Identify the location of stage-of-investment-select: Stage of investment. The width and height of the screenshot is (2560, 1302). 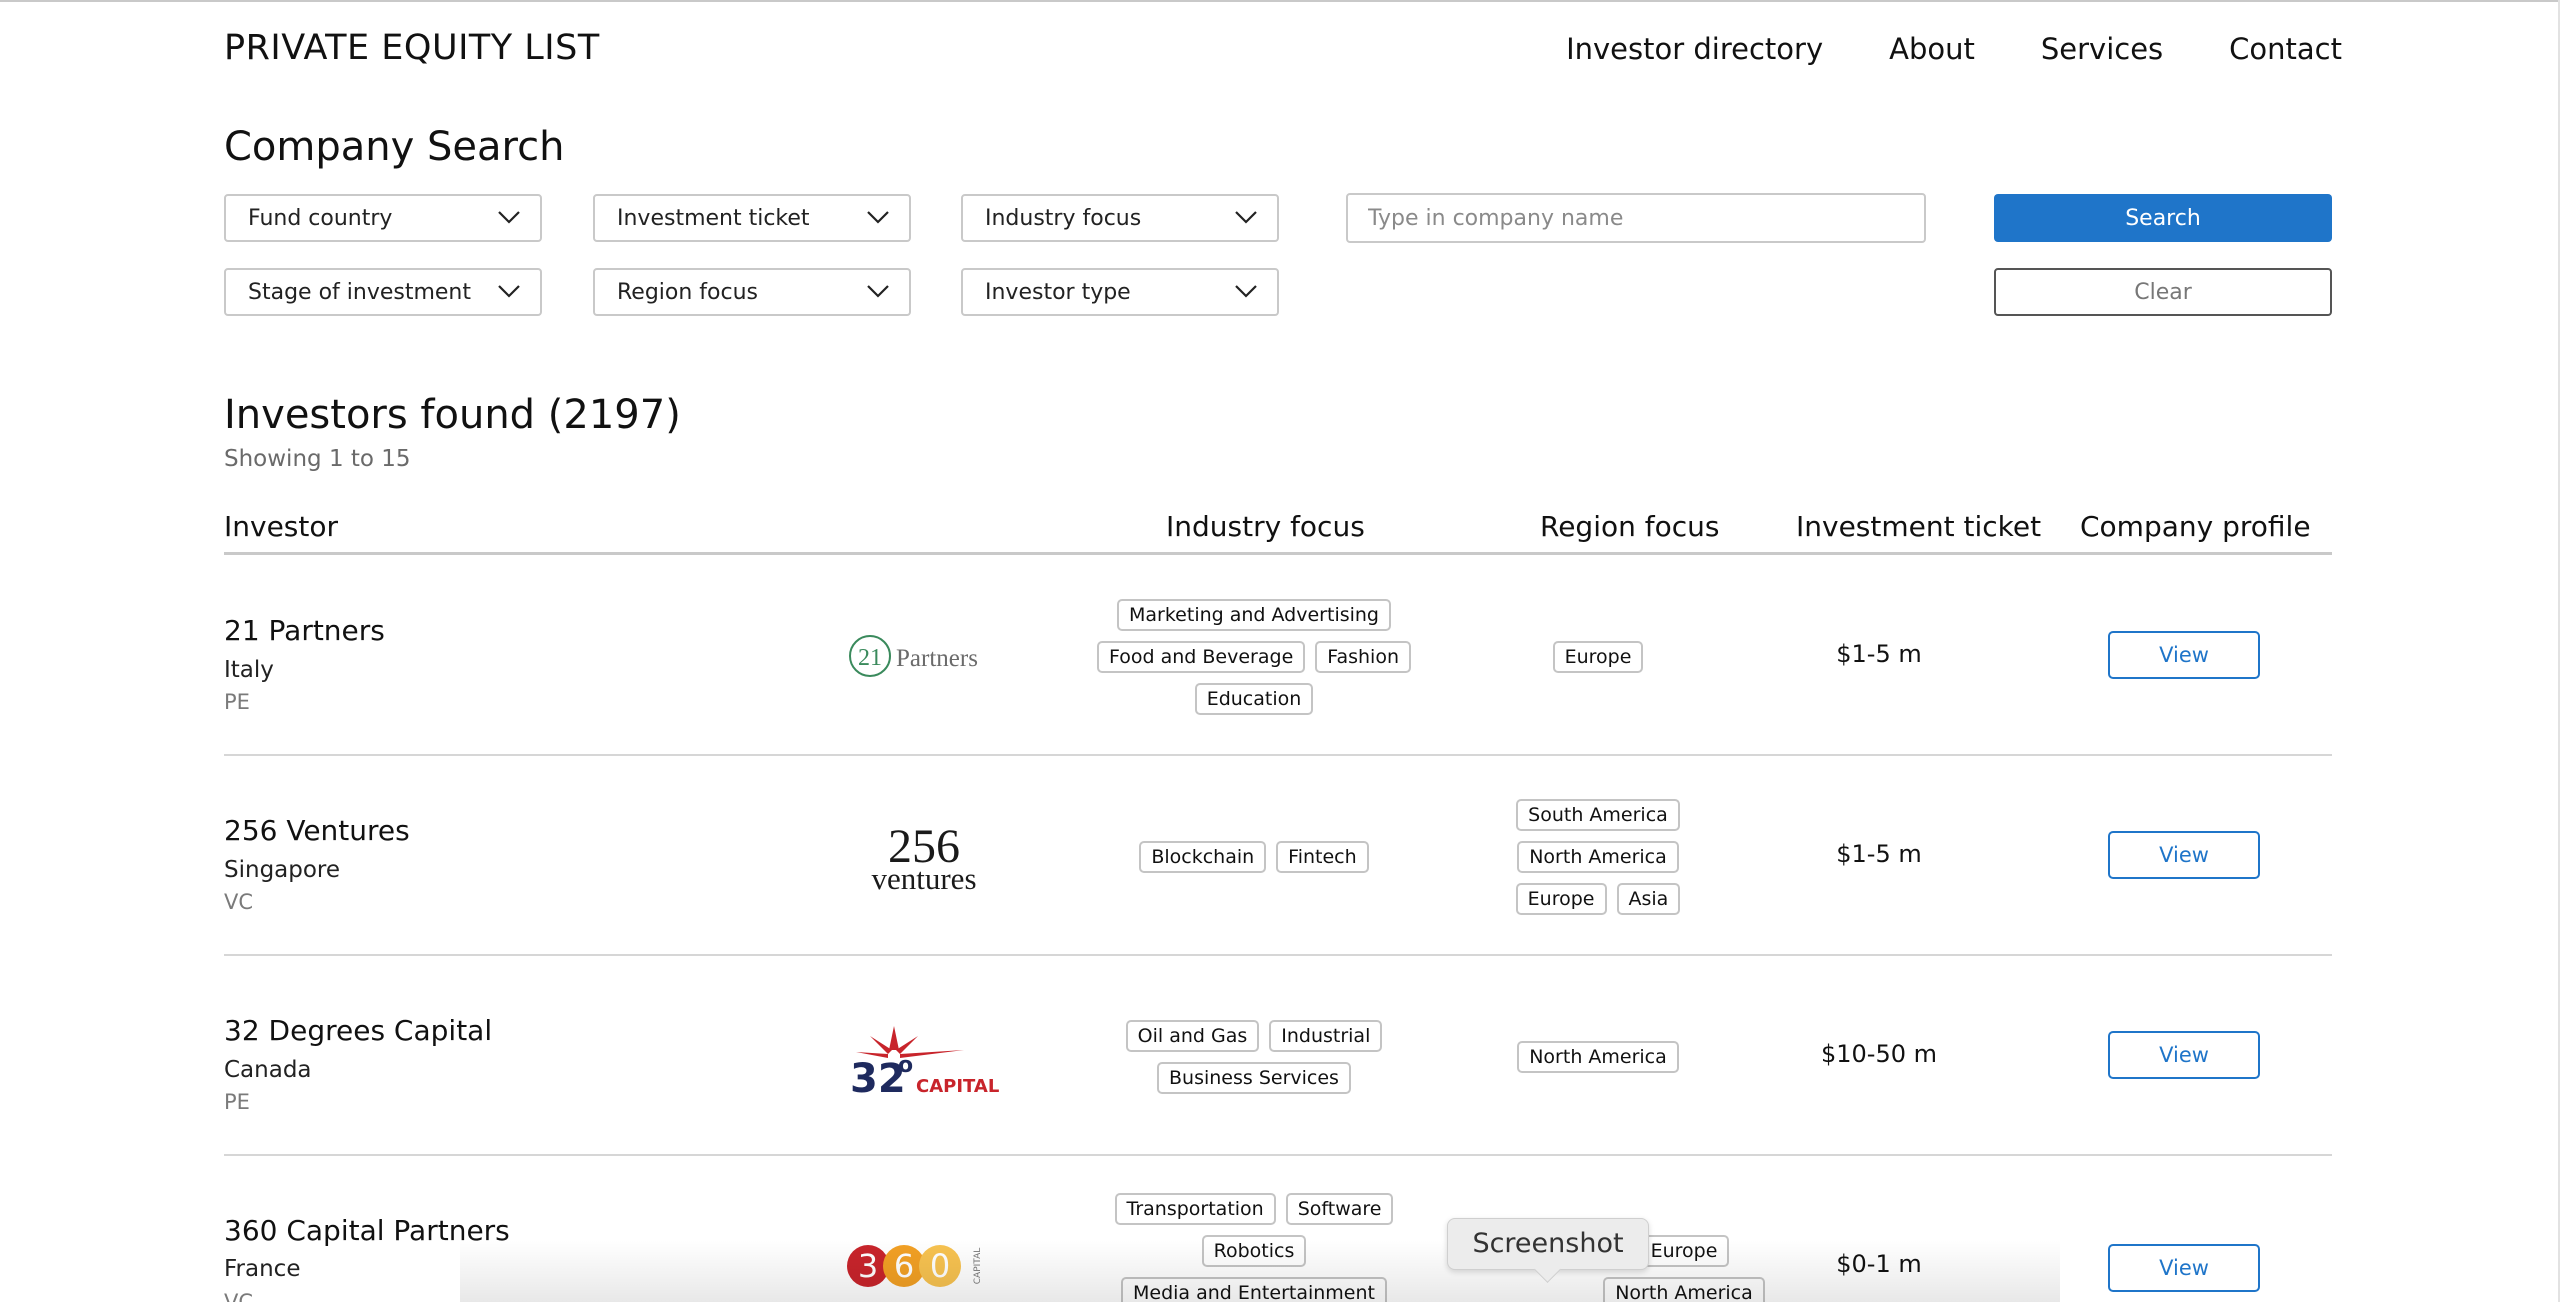
(383, 292).